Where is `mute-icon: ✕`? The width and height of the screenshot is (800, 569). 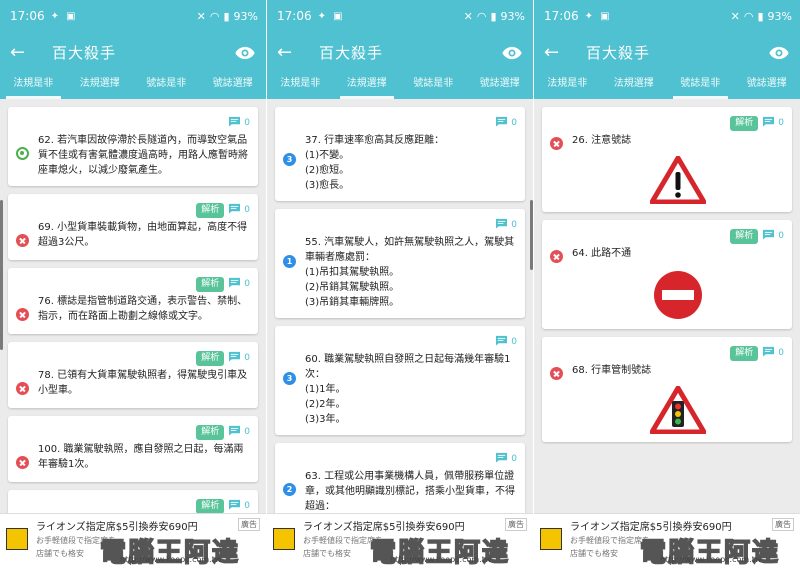
mute-icon: ✕ is located at coordinates (201, 16).